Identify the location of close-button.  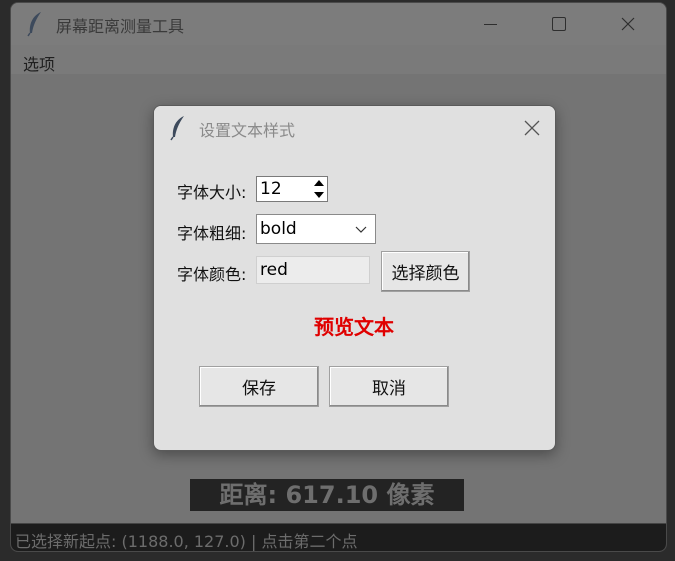
(628, 24).